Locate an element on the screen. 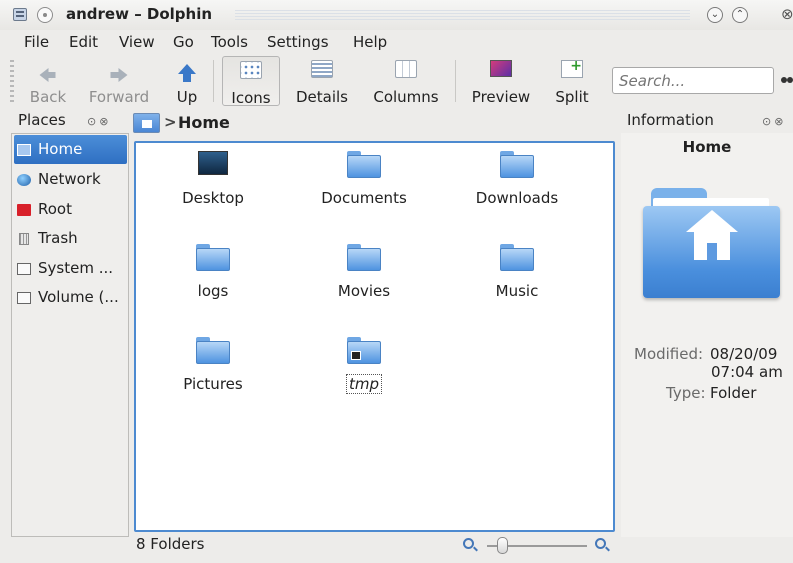 This screenshot has width=793, height=563. split-icon is located at coordinates (572, 68).